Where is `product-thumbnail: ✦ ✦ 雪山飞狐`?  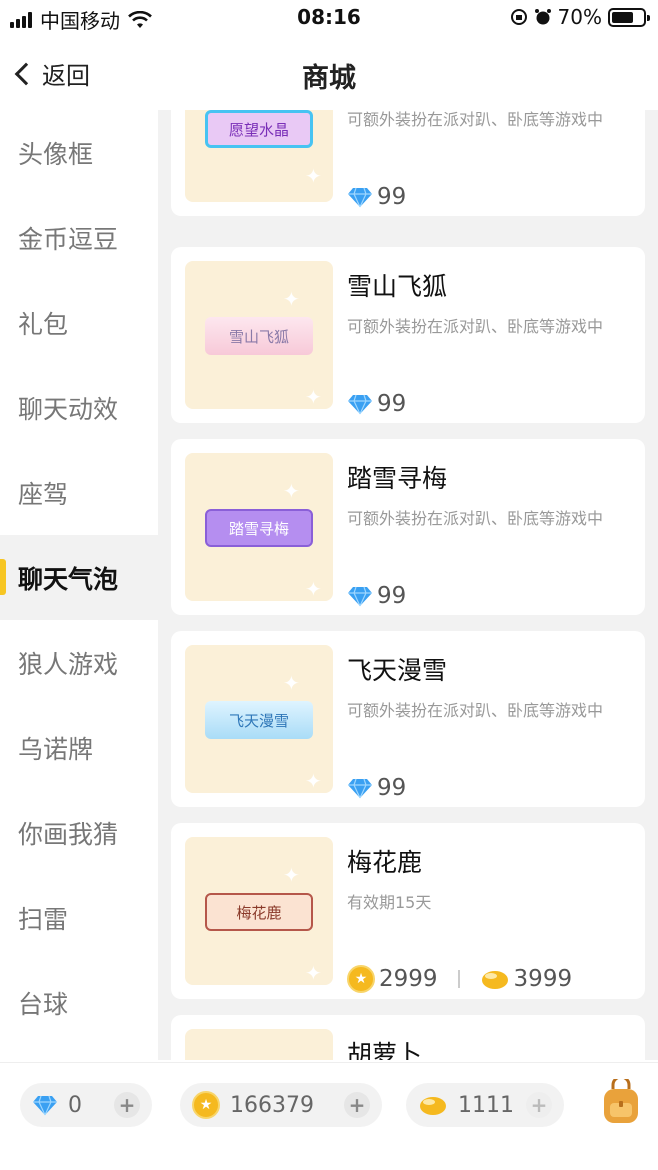
product-thumbnail: ✦ ✦ 雪山飞狐 is located at coordinates (259, 335).